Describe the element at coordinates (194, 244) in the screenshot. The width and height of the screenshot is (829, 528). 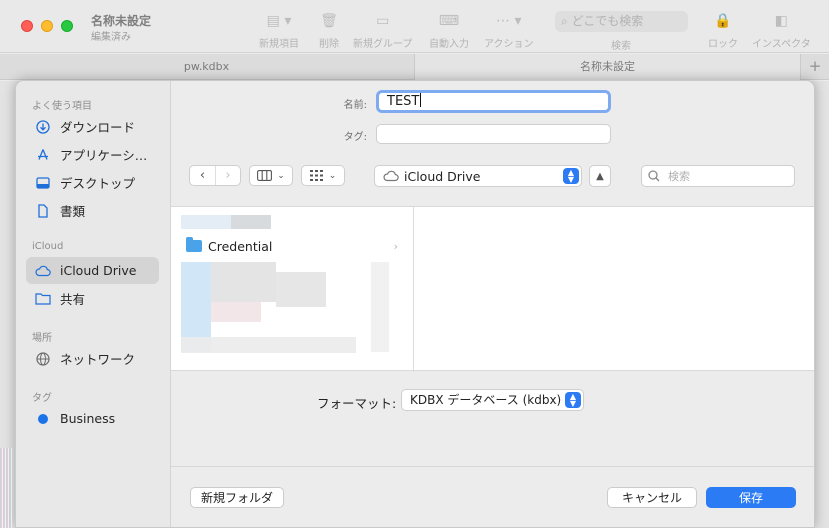
I see `folder-icon` at that location.